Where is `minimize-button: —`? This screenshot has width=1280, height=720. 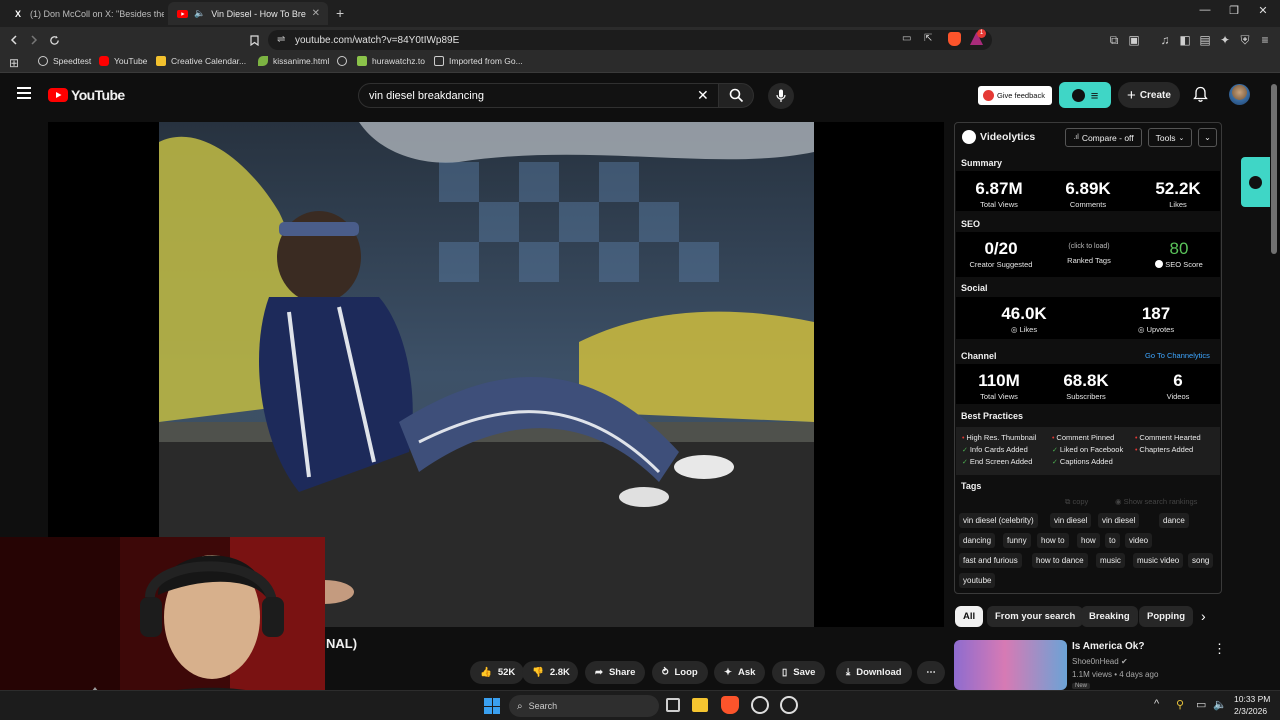
minimize-button: — is located at coordinates (1205, 10).